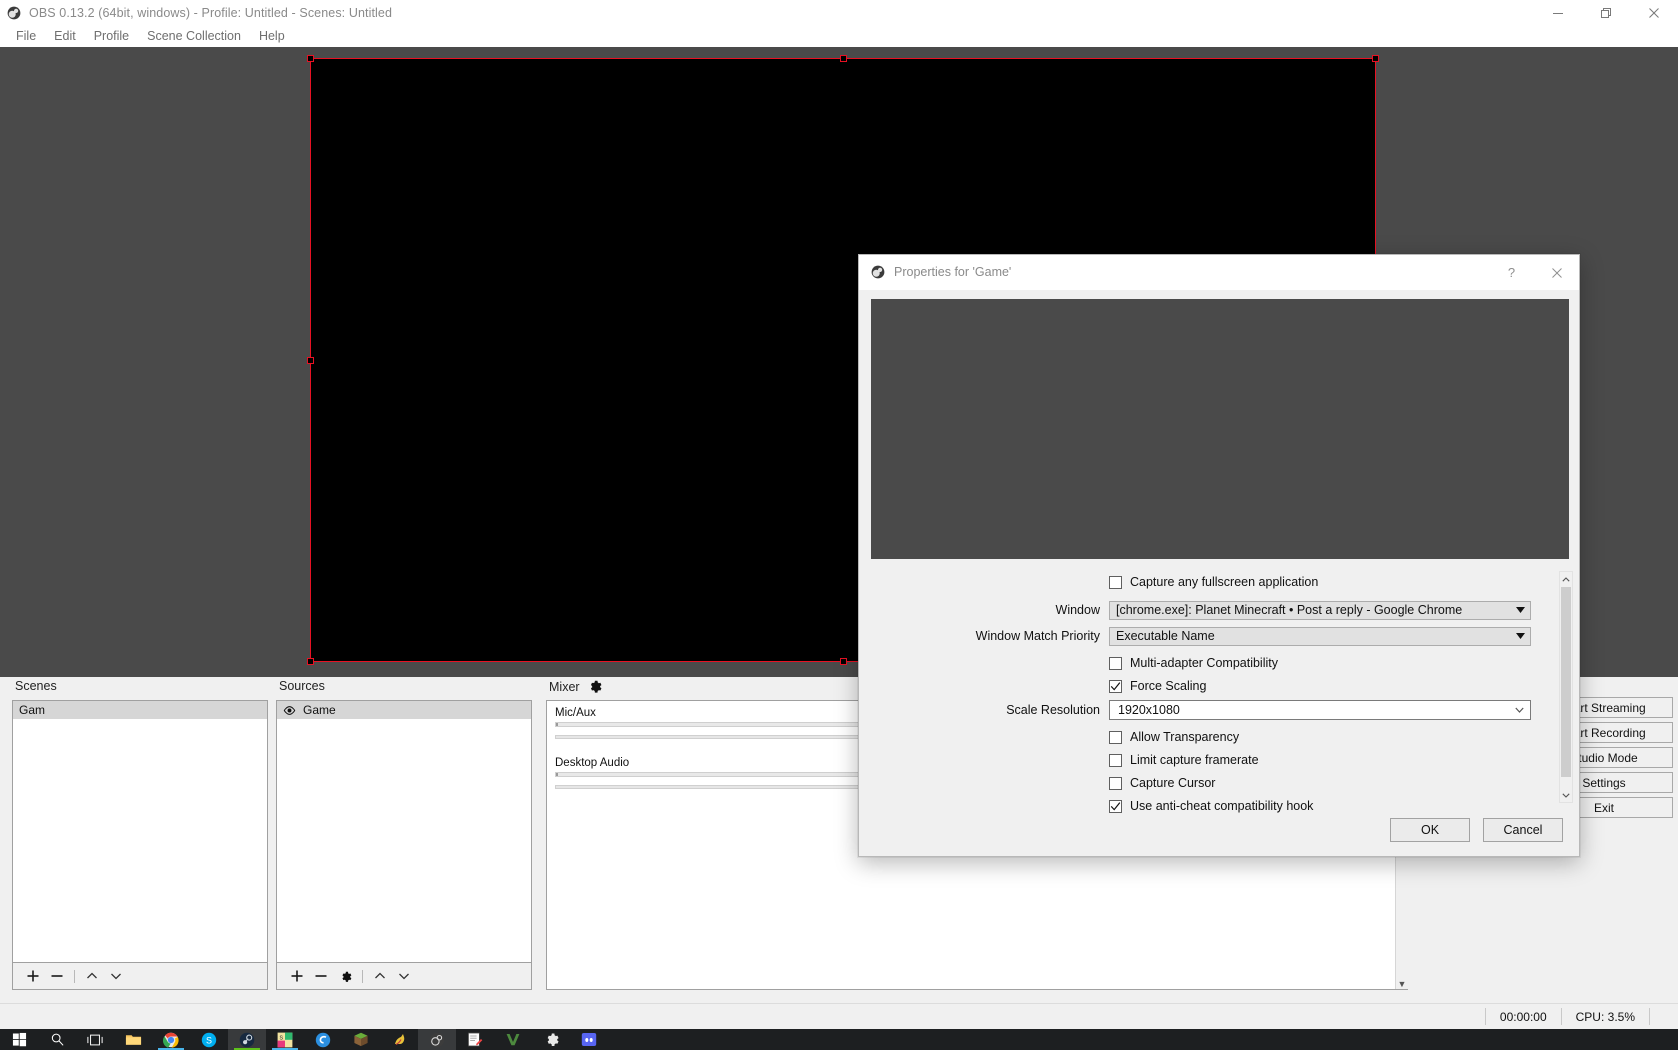 The height and width of the screenshot is (1050, 1678). Describe the element at coordinates (323, 1039) in the screenshot. I see `swirl-app-button` at that location.